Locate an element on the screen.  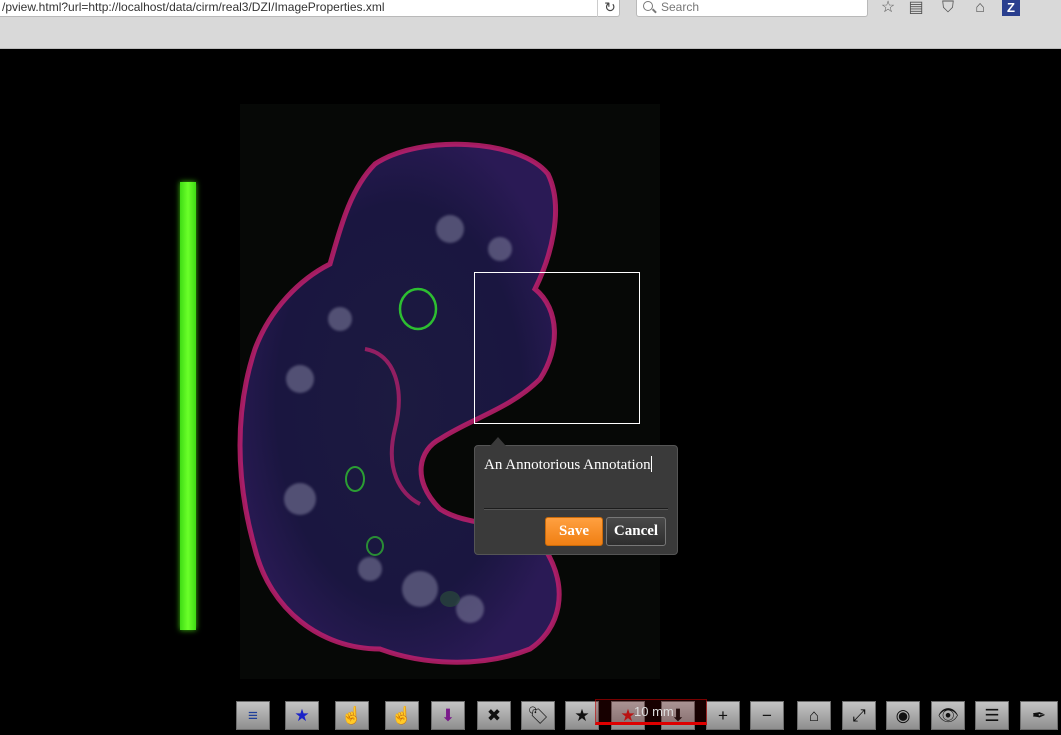
menu-button: ☰ is located at coordinates (992, 715).